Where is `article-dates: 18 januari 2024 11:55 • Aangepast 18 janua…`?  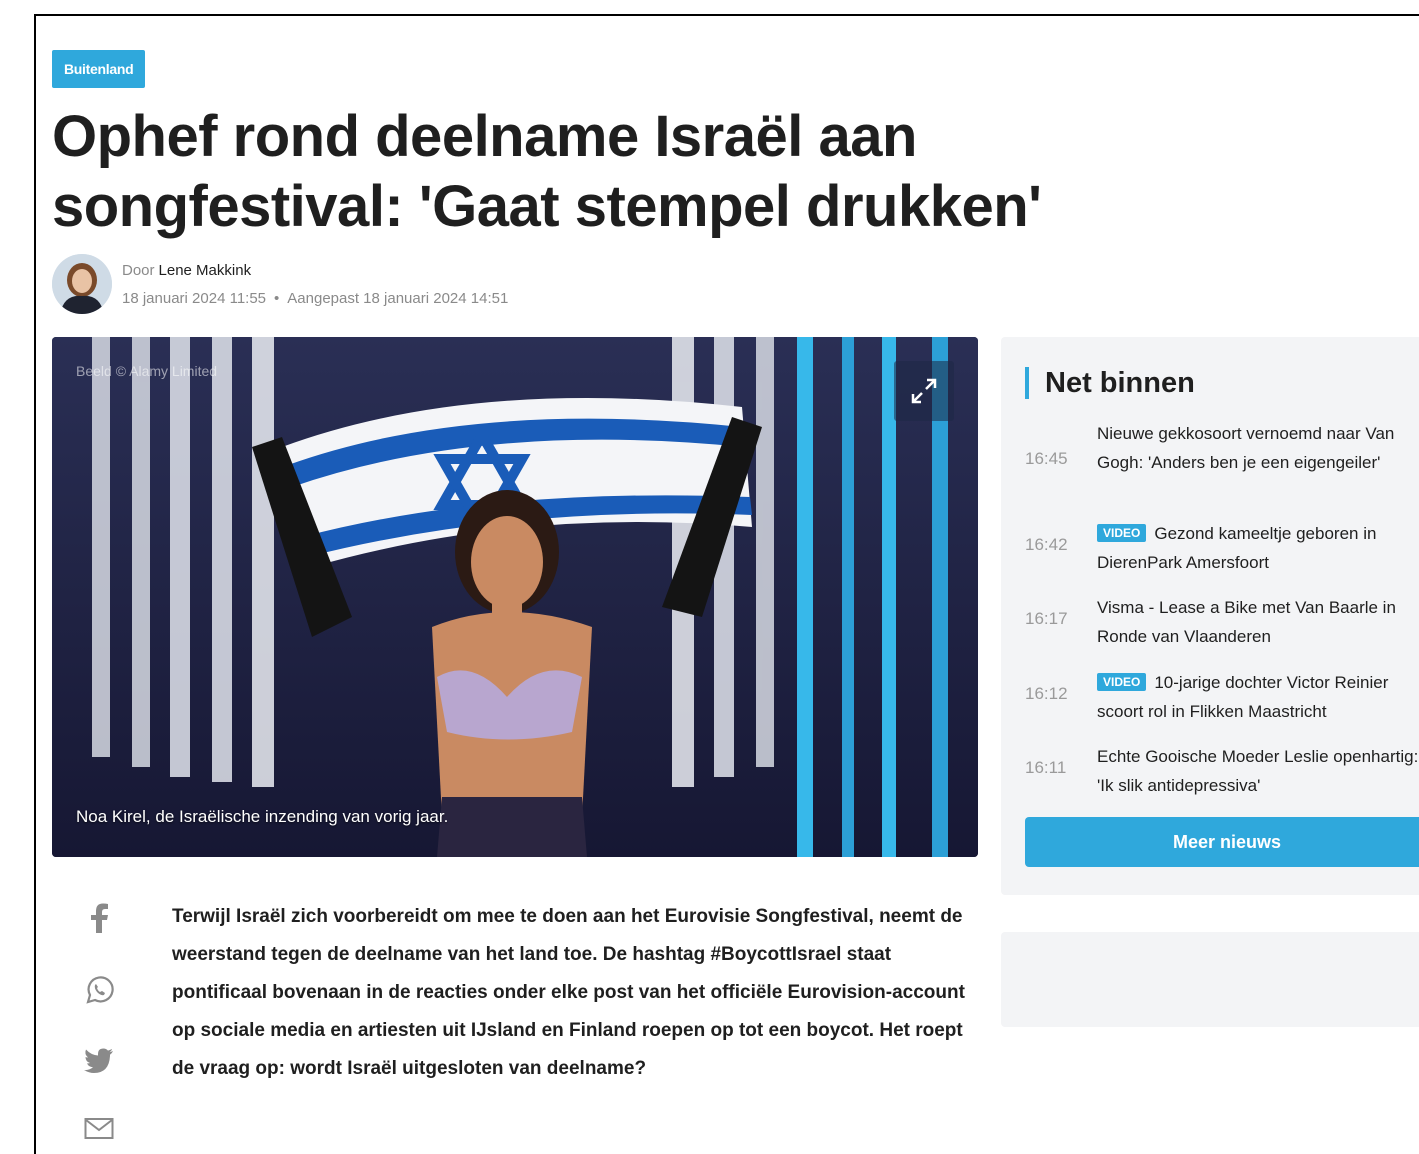
article-dates: 18 januari 2024 11:55 • Aangepast 18 janua… is located at coordinates (315, 298).